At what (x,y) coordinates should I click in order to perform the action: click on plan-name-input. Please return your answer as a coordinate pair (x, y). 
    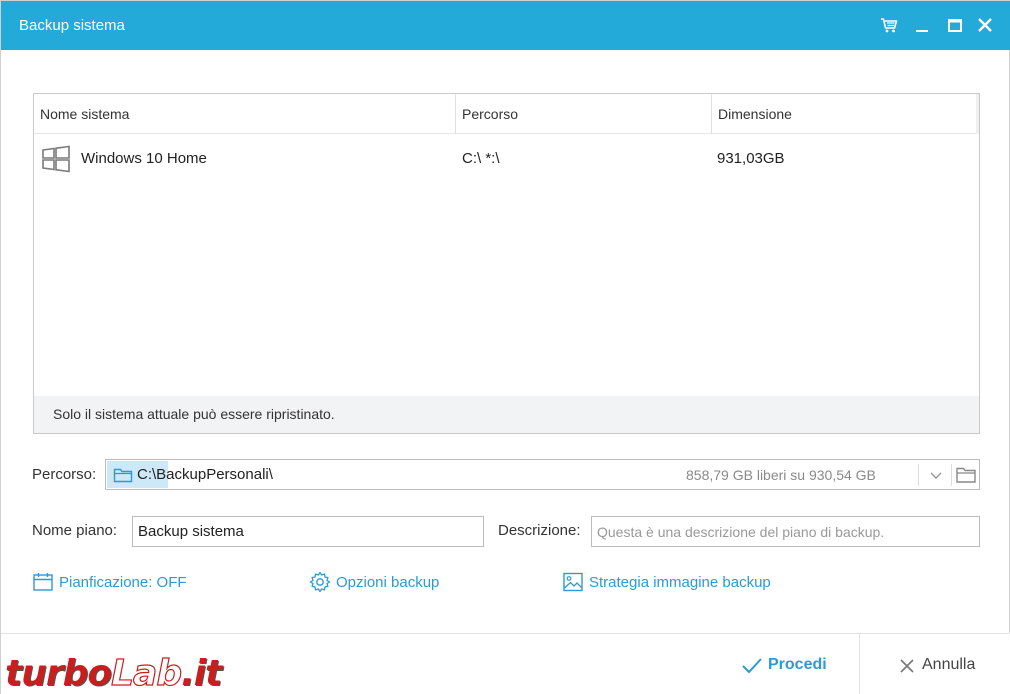
    Looking at the image, I should click on (308, 531).